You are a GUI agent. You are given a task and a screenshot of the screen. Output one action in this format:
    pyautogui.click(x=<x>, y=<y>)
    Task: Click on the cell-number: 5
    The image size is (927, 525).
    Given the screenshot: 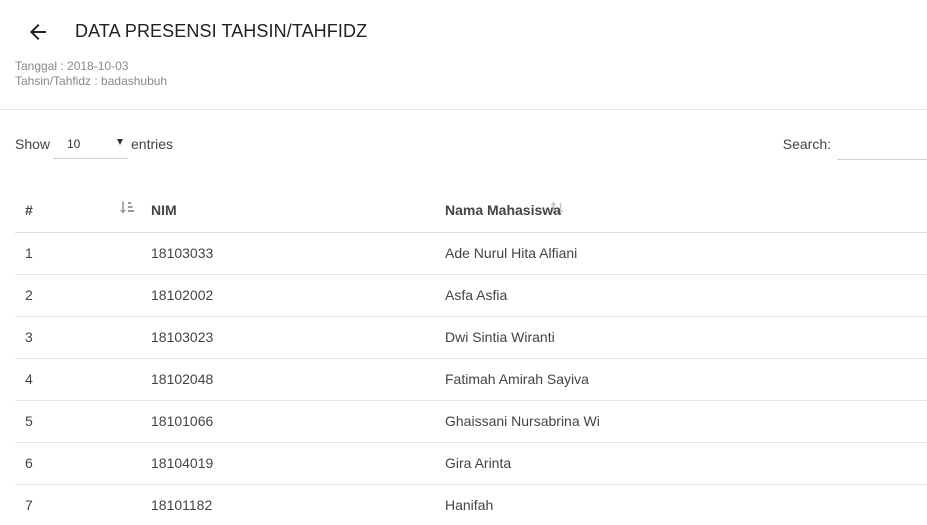 What is the action you would take?
    pyautogui.click(x=83, y=421)
    